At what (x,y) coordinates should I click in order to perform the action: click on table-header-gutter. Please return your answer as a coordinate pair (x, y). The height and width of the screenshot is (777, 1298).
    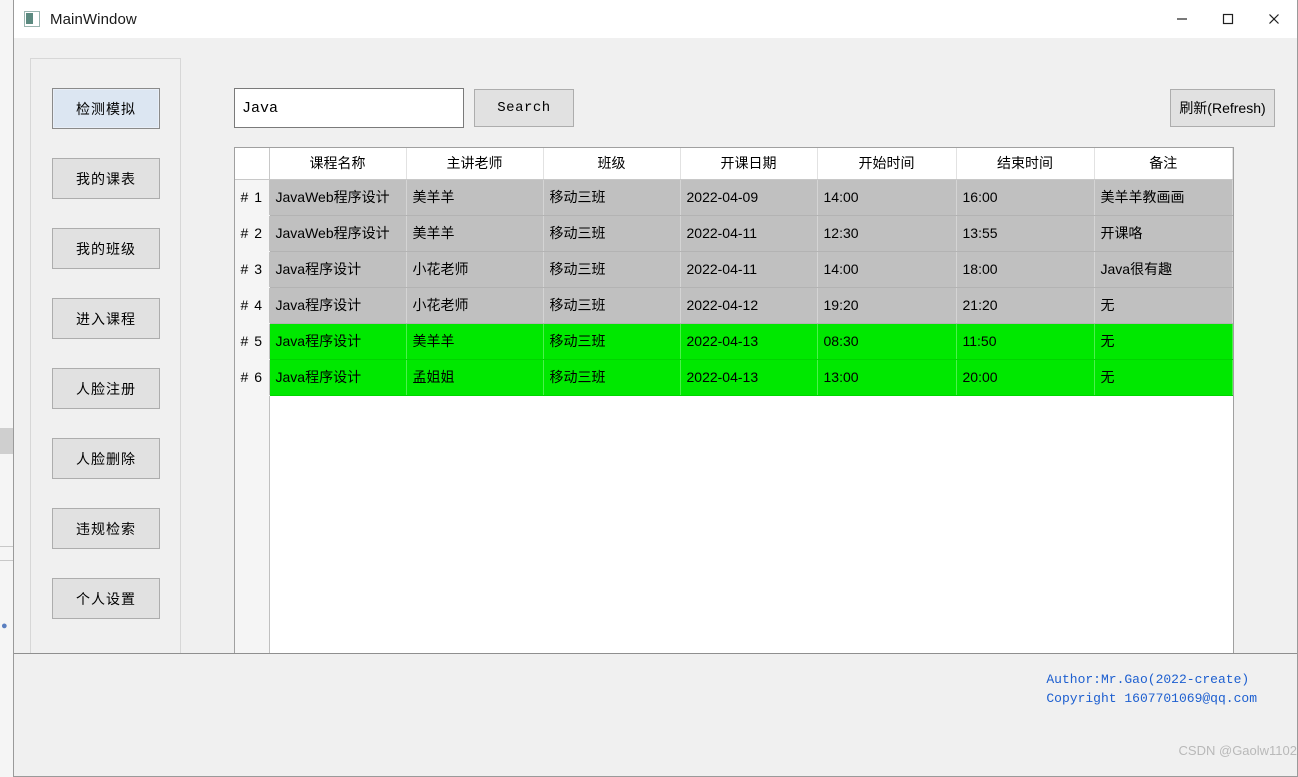
    Looking at the image, I should click on (252, 164).